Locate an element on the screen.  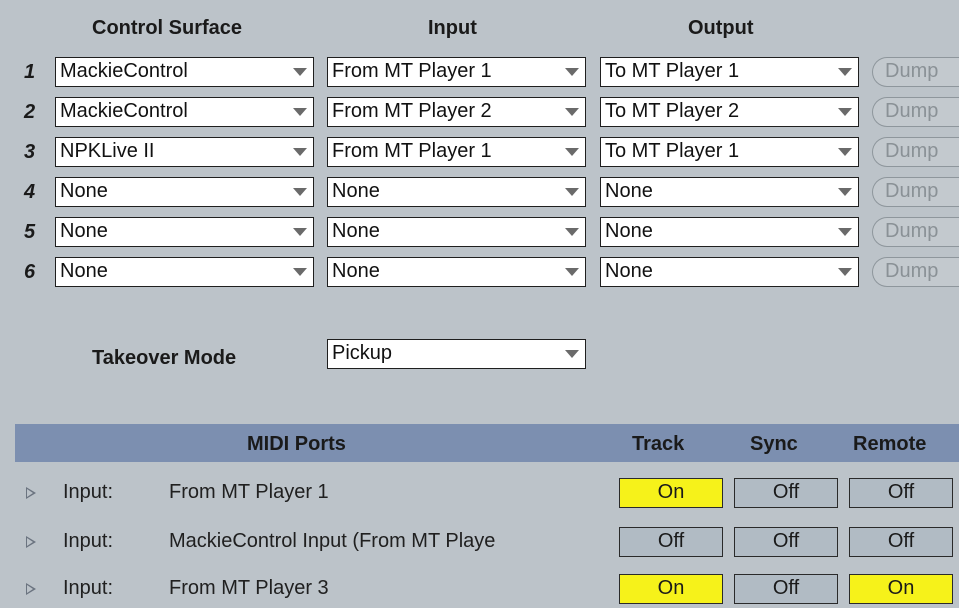
input-header: Input is located at coordinates (452, 28).